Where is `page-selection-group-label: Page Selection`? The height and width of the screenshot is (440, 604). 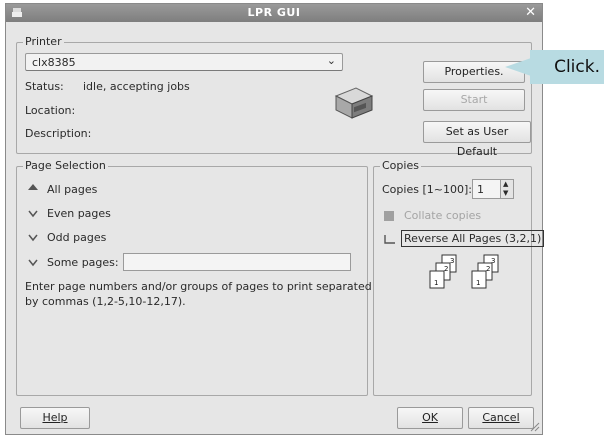
page-selection-group-label: Page Selection is located at coordinates (65, 166).